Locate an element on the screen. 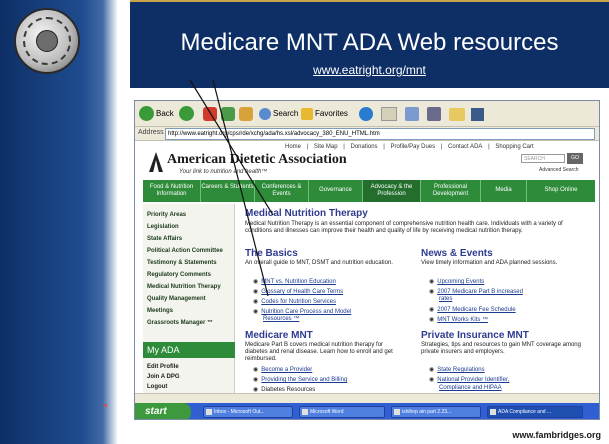 The height and width of the screenshot is (444, 609). sidebar-item-meetings: Meetings is located at coordinates (160, 311).